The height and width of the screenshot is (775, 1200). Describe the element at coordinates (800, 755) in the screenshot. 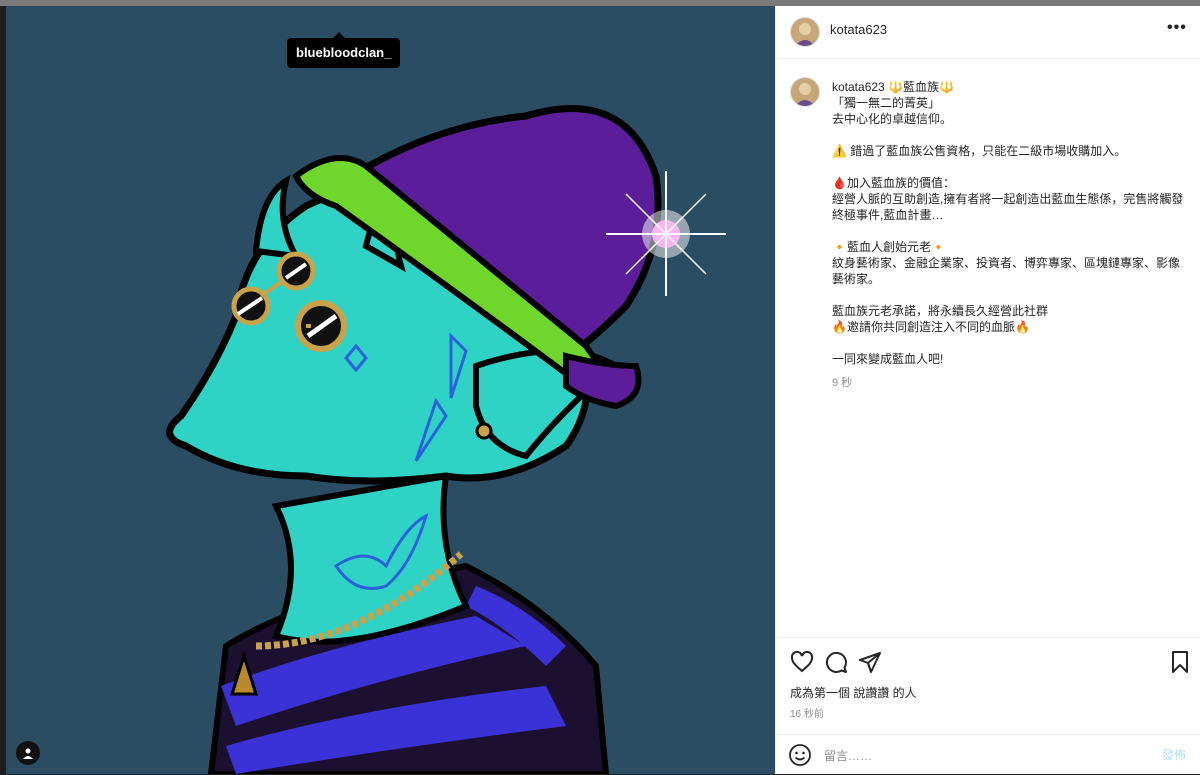

I see `emoji-icon` at that location.